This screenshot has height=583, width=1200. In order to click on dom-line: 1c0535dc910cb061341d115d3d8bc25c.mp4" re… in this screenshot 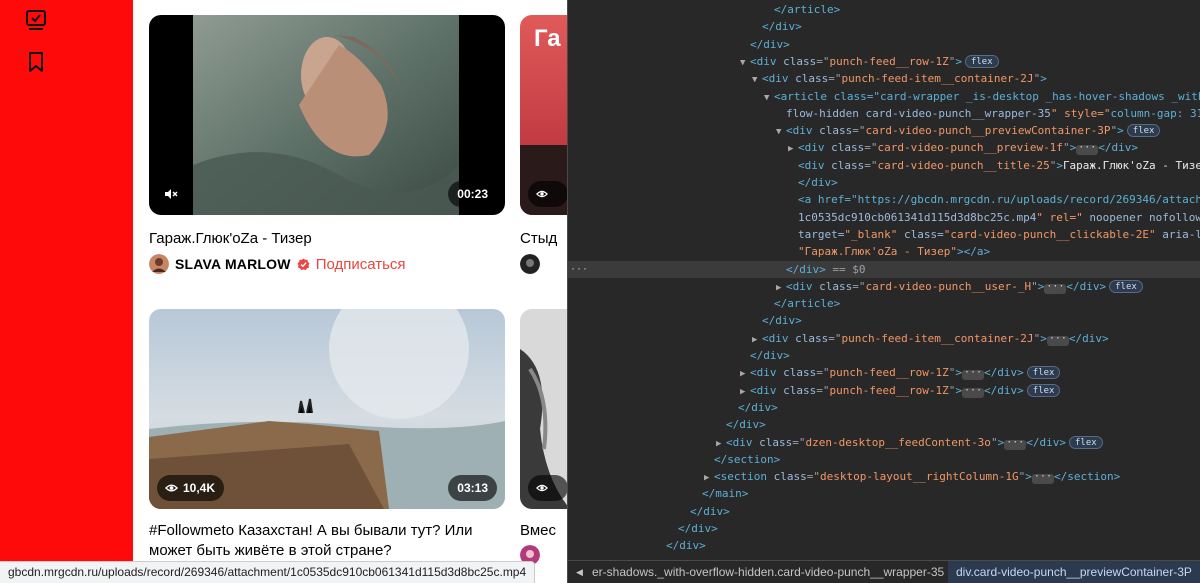, I will do `click(884, 217)`.